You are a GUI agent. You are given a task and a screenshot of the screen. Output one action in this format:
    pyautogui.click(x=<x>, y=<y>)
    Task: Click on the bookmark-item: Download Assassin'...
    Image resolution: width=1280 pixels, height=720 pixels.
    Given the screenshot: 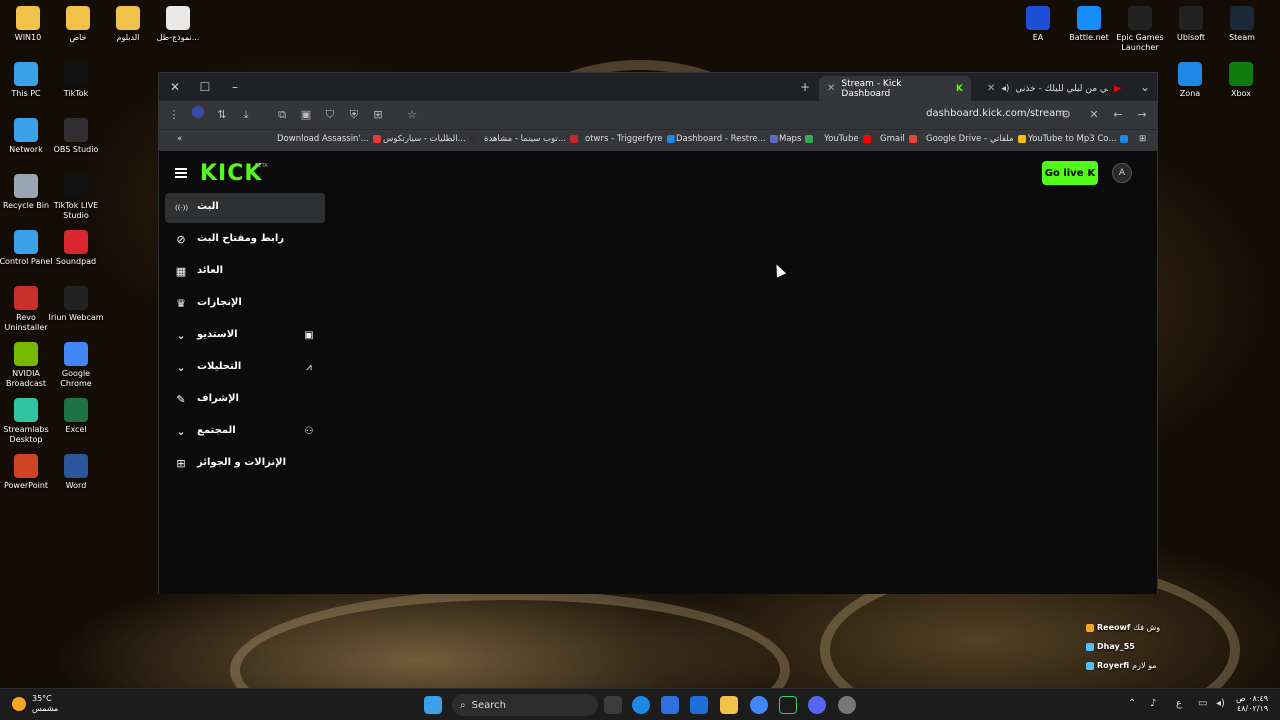 What is the action you would take?
    pyautogui.click(x=329, y=139)
    